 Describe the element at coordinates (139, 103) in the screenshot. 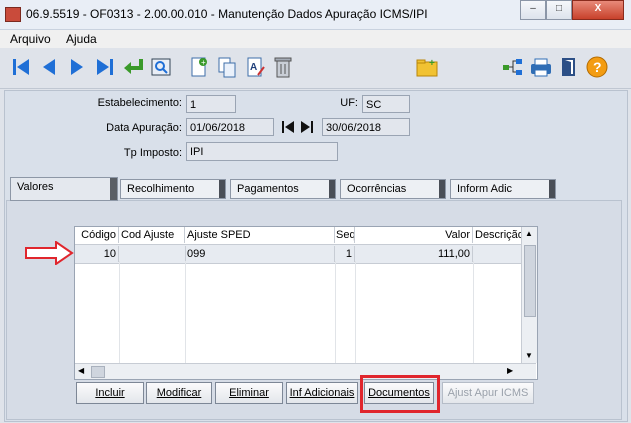

I see `estabelecimento-label: Estabelecimento:` at that location.